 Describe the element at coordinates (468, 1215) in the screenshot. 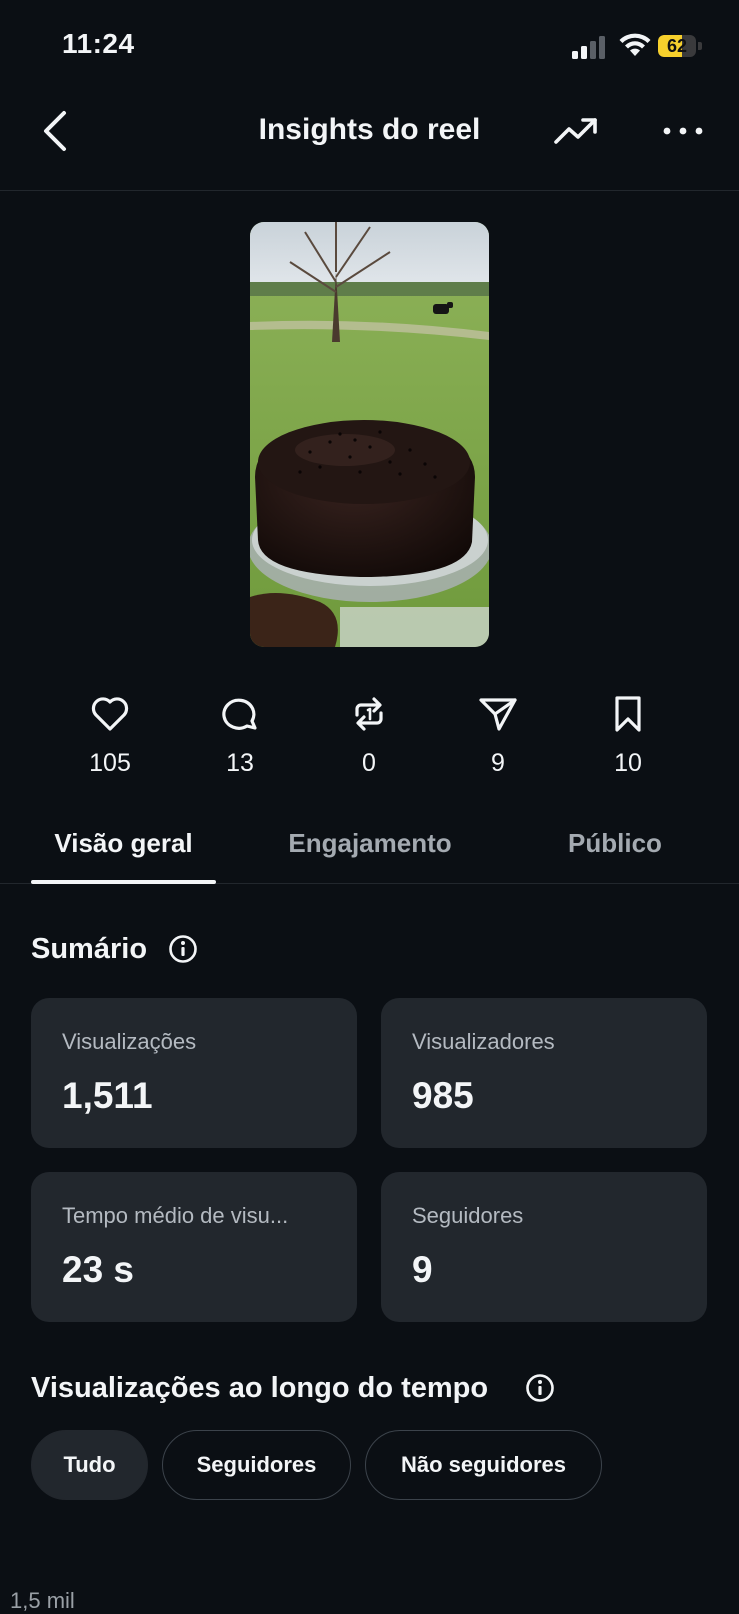

I see `followers-label: Seguidores` at that location.